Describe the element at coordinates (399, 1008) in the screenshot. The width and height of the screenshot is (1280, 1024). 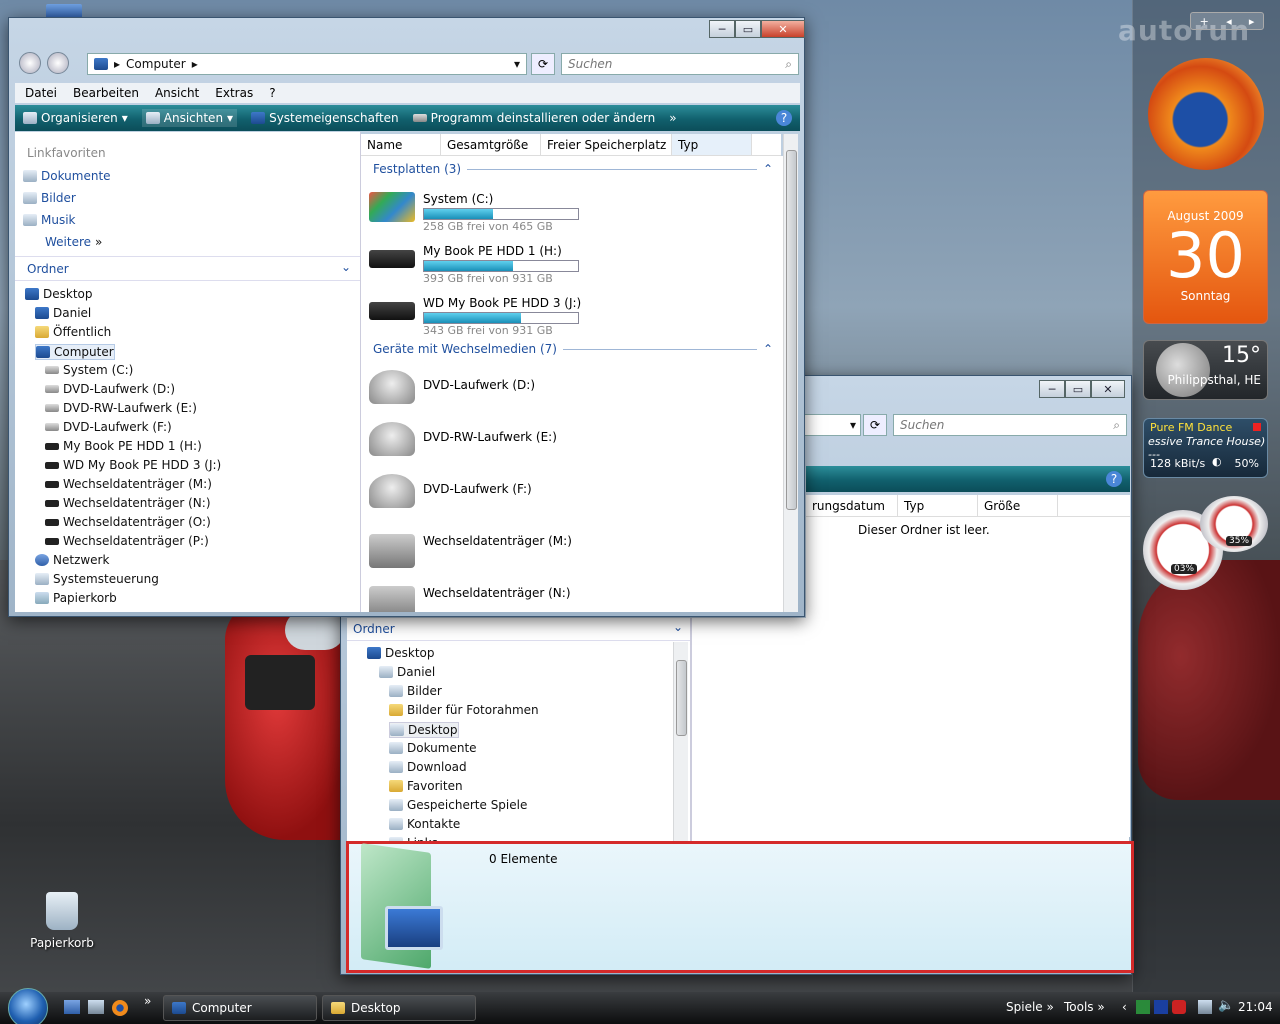
I see `taskbar-desktop: Desktop` at that location.